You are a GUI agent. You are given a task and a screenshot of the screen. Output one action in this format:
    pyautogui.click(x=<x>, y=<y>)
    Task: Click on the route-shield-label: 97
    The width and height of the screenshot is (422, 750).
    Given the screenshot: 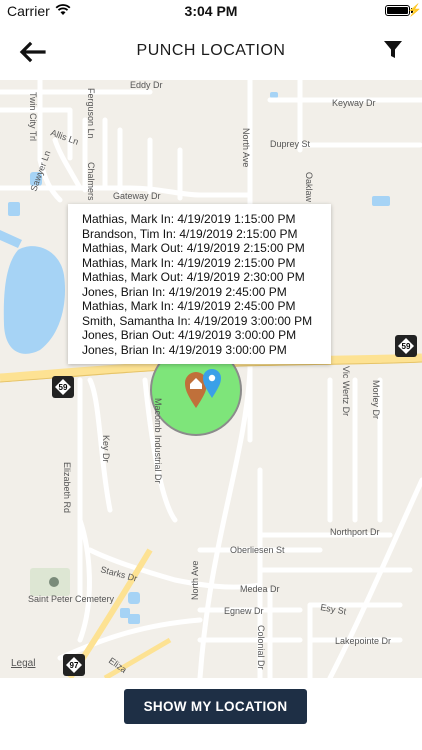 What is the action you would take?
    pyautogui.click(x=74, y=665)
    